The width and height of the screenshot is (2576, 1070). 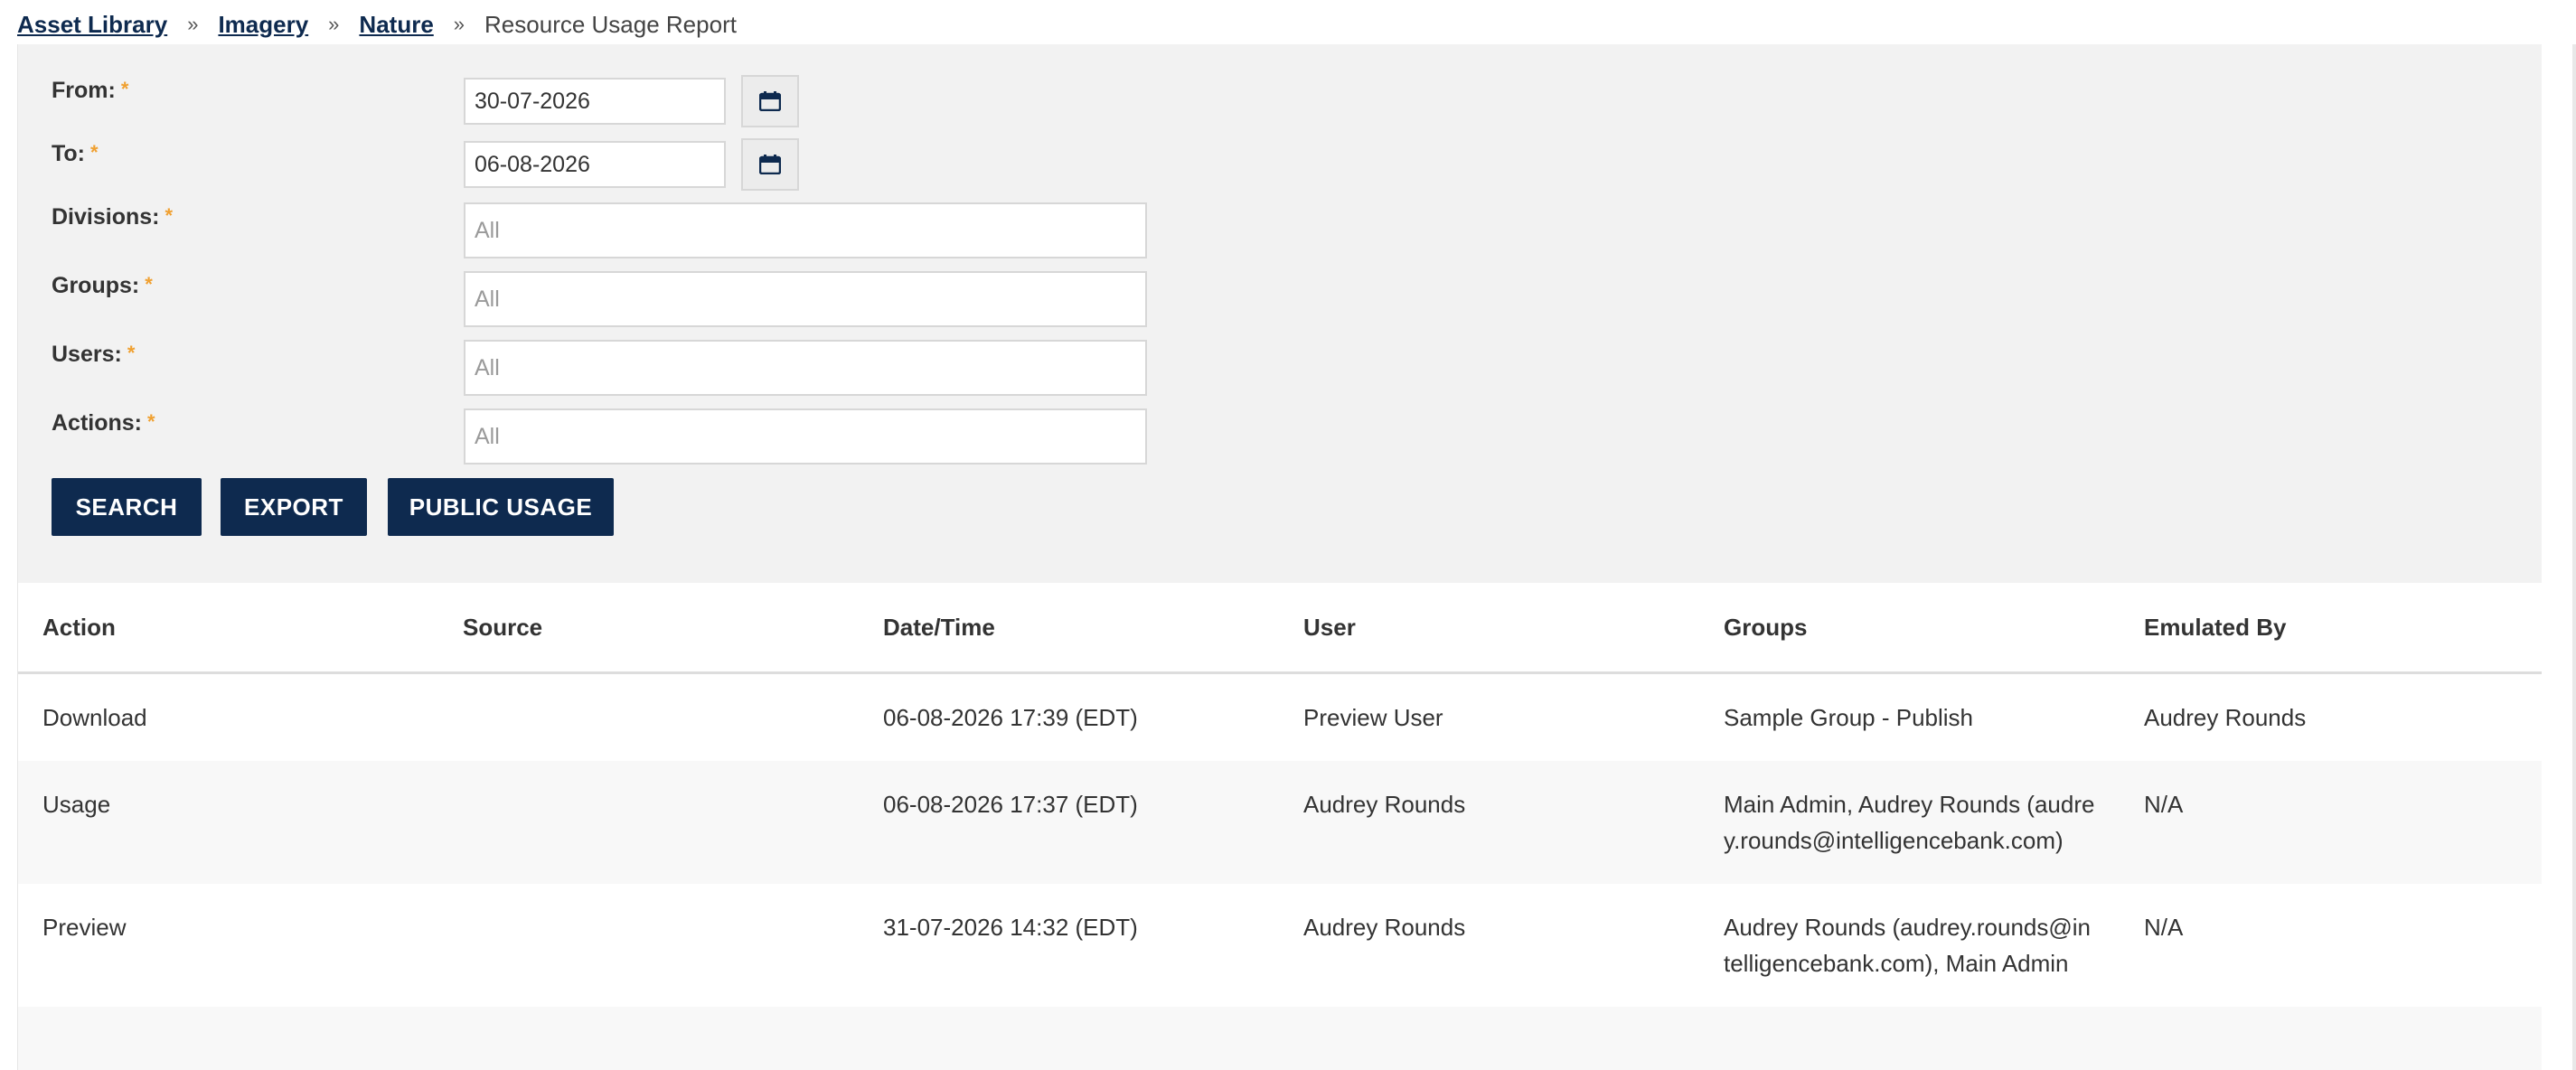 I want to click on groups-select: All, so click(x=806, y=299).